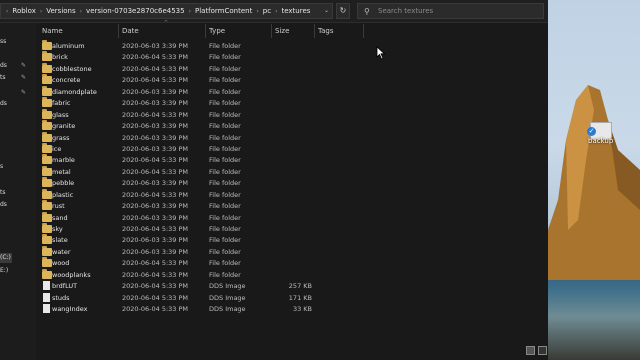 The image size is (640, 360). What do you see at coordinates (292, 217) in the screenshot?
I see `file-row: sand 2020-06-03 3:39 PM File folder` at bounding box center [292, 217].